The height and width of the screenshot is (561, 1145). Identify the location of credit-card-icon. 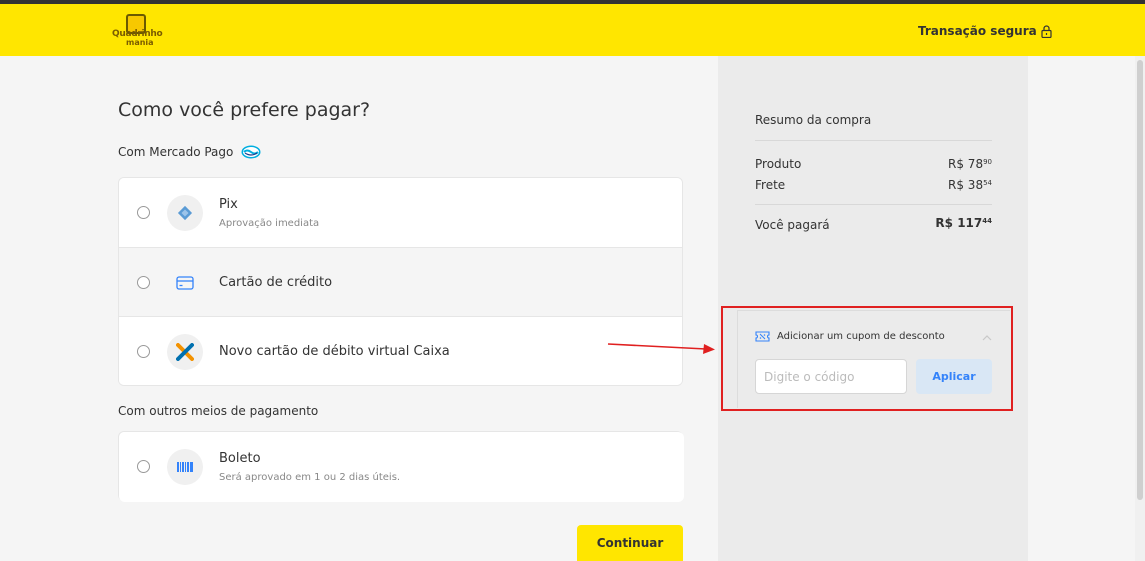
(185, 283).